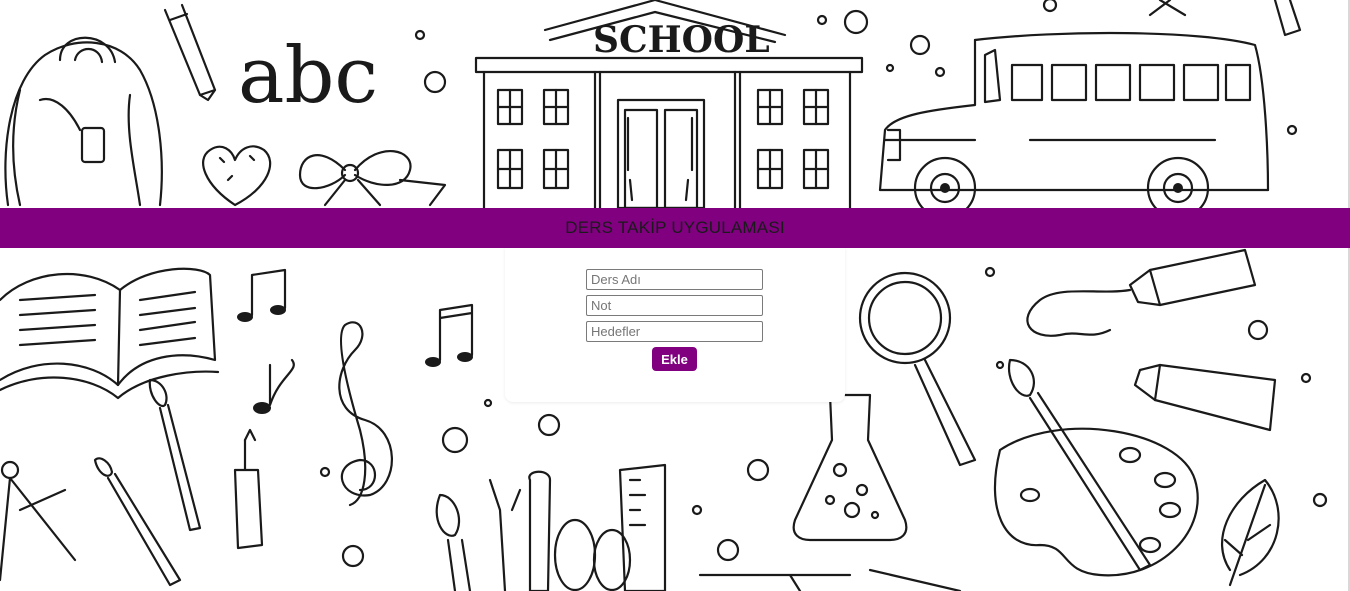 Image resolution: width=1350 pixels, height=591 pixels. Describe the element at coordinates (372, 178) in the screenshot. I see `bow-doodle` at that location.